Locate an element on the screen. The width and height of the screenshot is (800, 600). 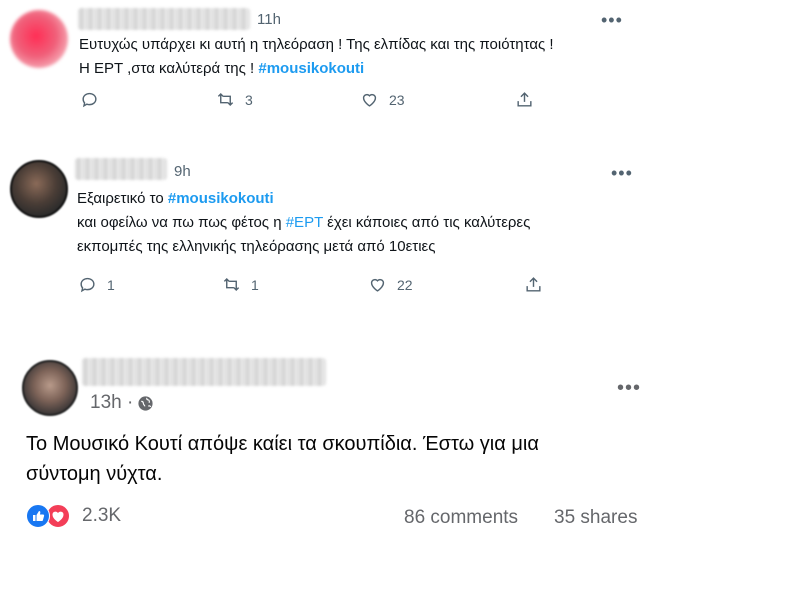
globe-icon is located at coordinates (145, 403).